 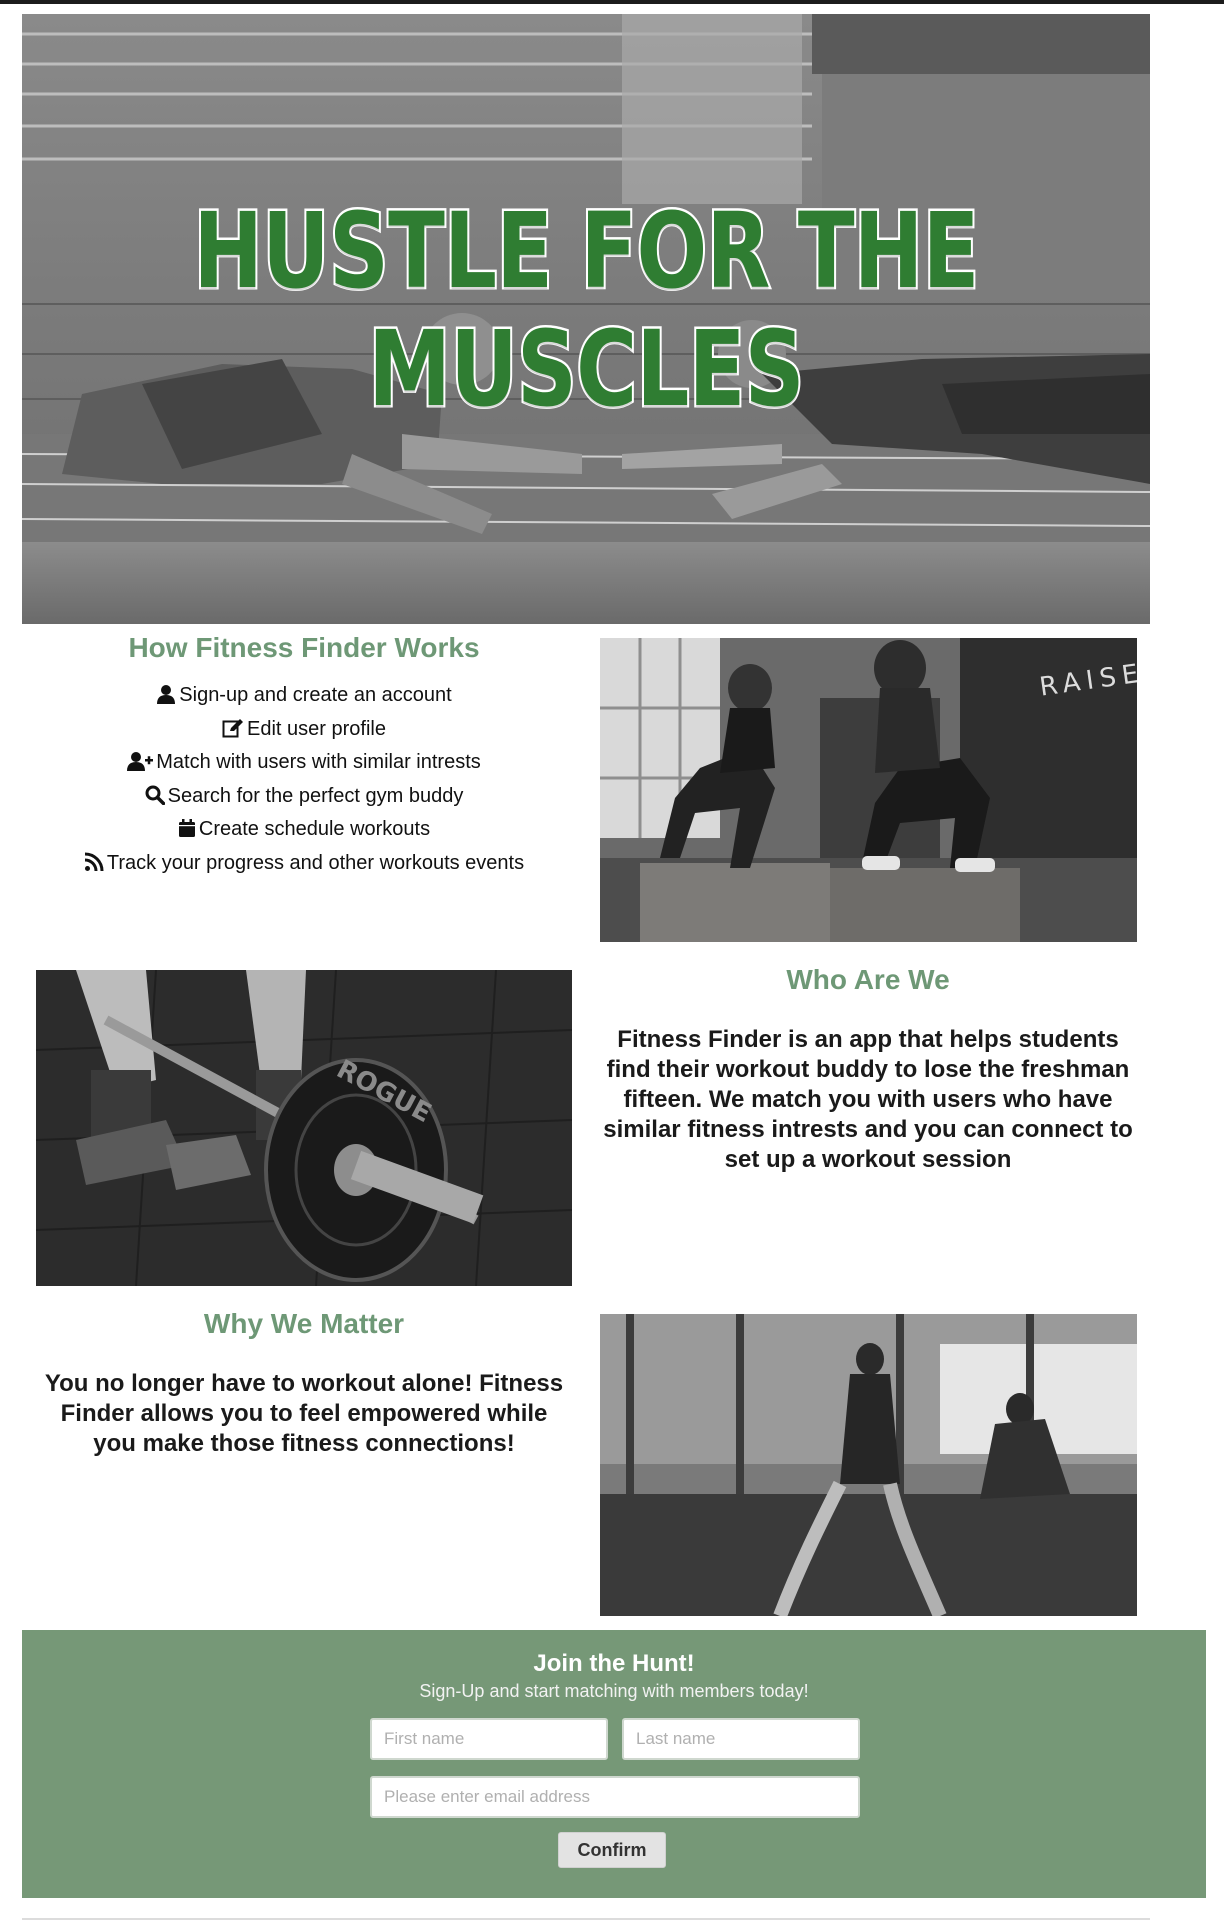 What do you see at coordinates (614, 1663) in the screenshot?
I see `join-title: Join the Hunt!` at bounding box center [614, 1663].